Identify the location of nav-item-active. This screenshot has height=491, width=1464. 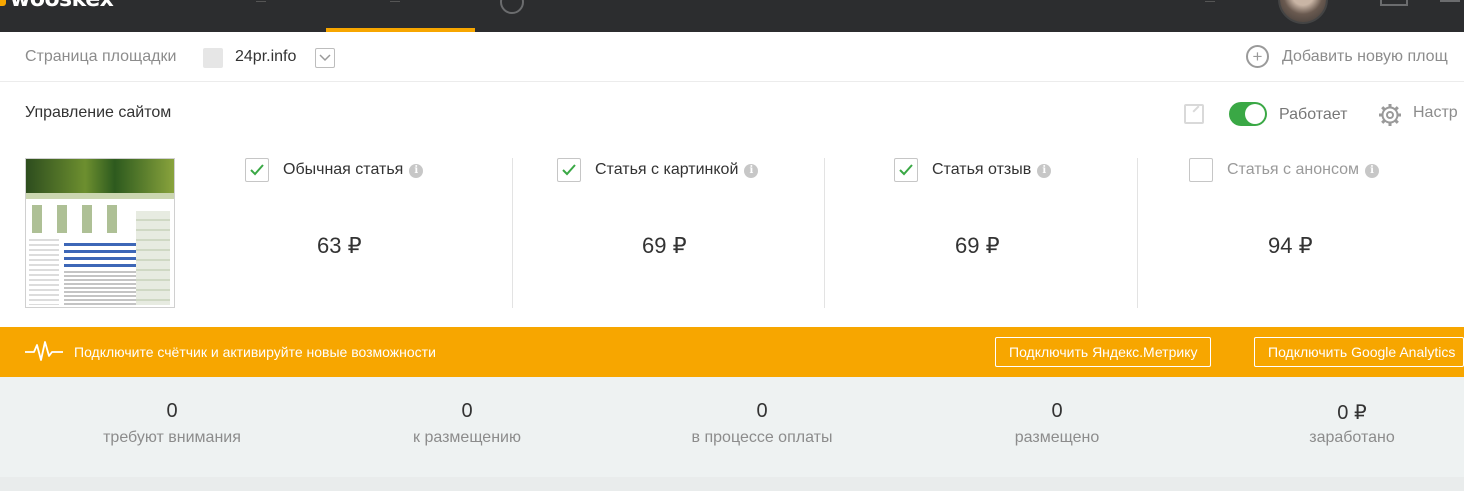
(395, 1).